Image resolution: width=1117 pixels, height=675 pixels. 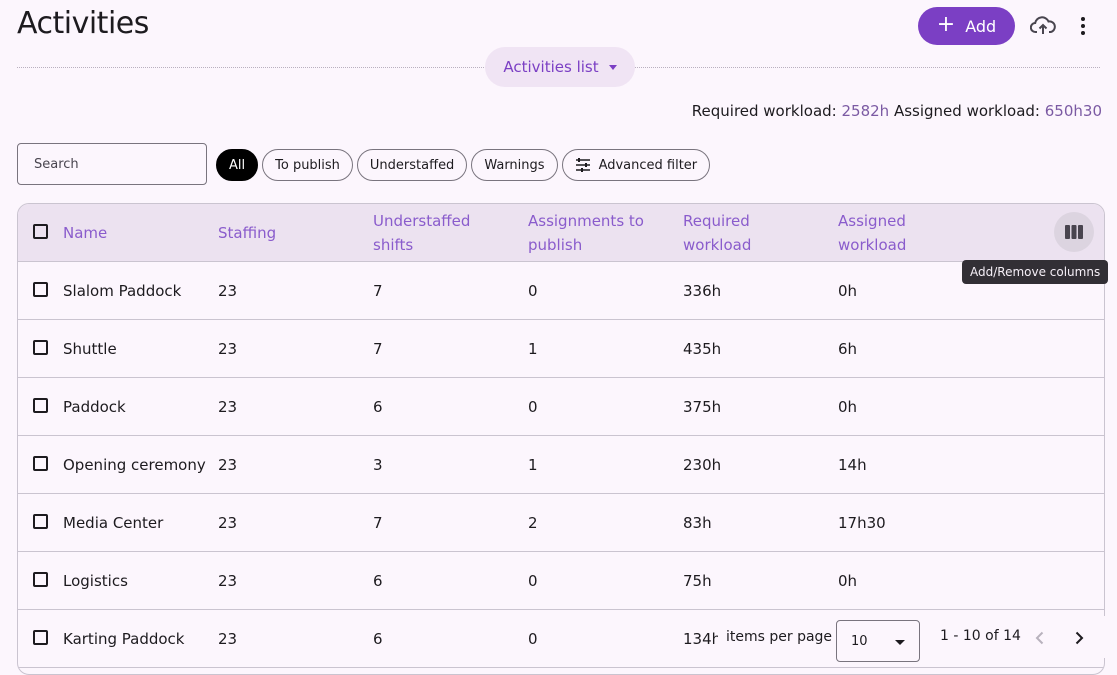 What do you see at coordinates (872, 232) in the screenshot?
I see `column-assigned-header: Assigned workload` at bounding box center [872, 232].